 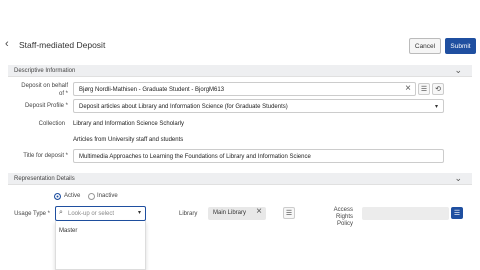 What do you see at coordinates (107, 196) in the screenshot?
I see `inactive-label: Inactive` at bounding box center [107, 196].